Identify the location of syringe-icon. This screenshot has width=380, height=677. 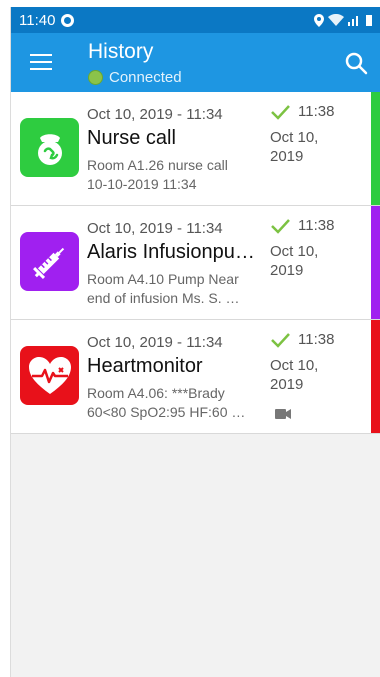
(49, 261).